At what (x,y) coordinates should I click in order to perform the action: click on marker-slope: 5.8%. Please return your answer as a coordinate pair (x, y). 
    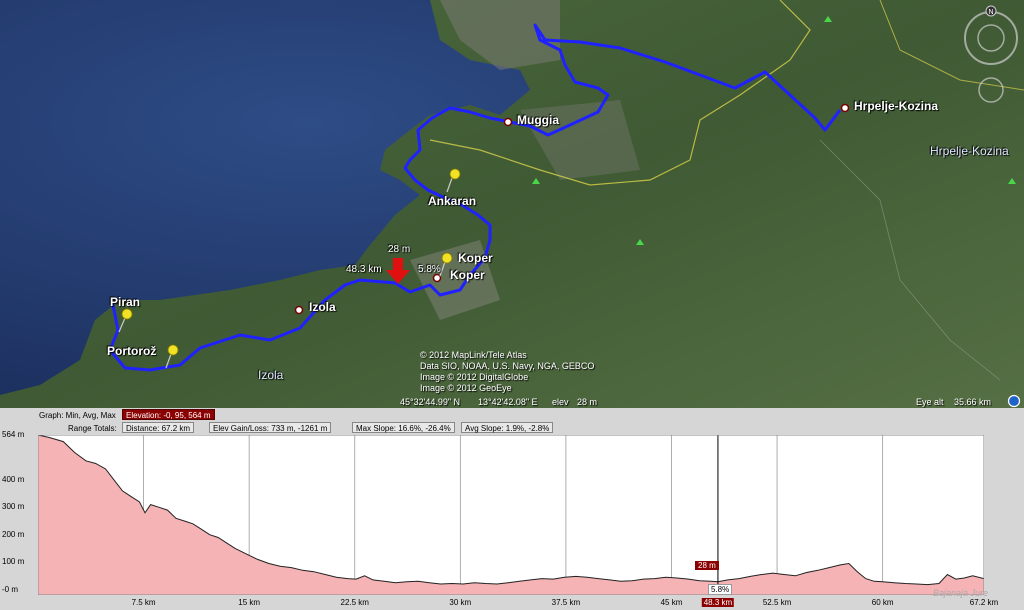
    Looking at the image, I should click on (429, 269).